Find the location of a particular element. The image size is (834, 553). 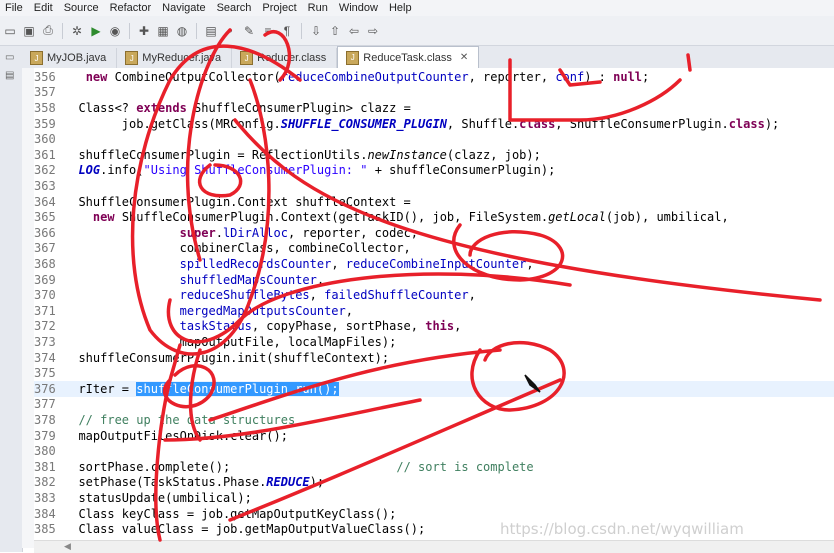

code-line: 360 is located at coordinates (434, 139).